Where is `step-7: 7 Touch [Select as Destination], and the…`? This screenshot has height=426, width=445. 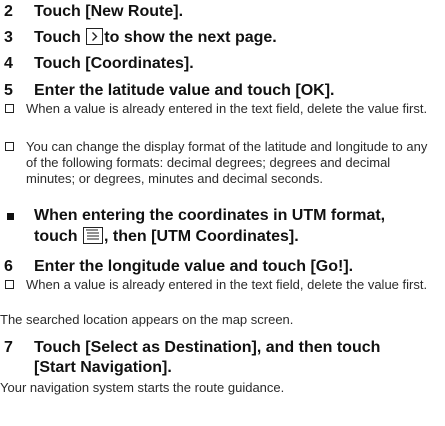 step-7: 7 Touch [Select as Destination], and the… is located at coordinates (224, 347).